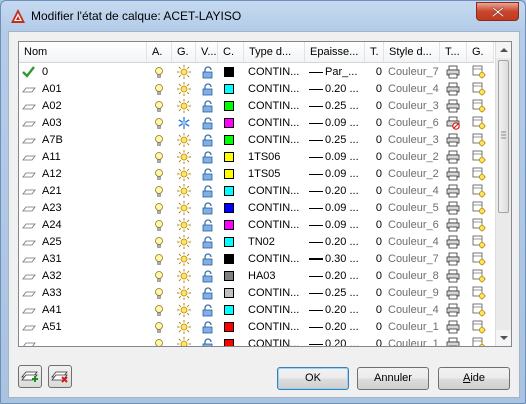 The image size is (526, 404). I want to click on table-row: A7B CONTIN... 0.25 ... 0 Couleur_3, so click(256, 140).